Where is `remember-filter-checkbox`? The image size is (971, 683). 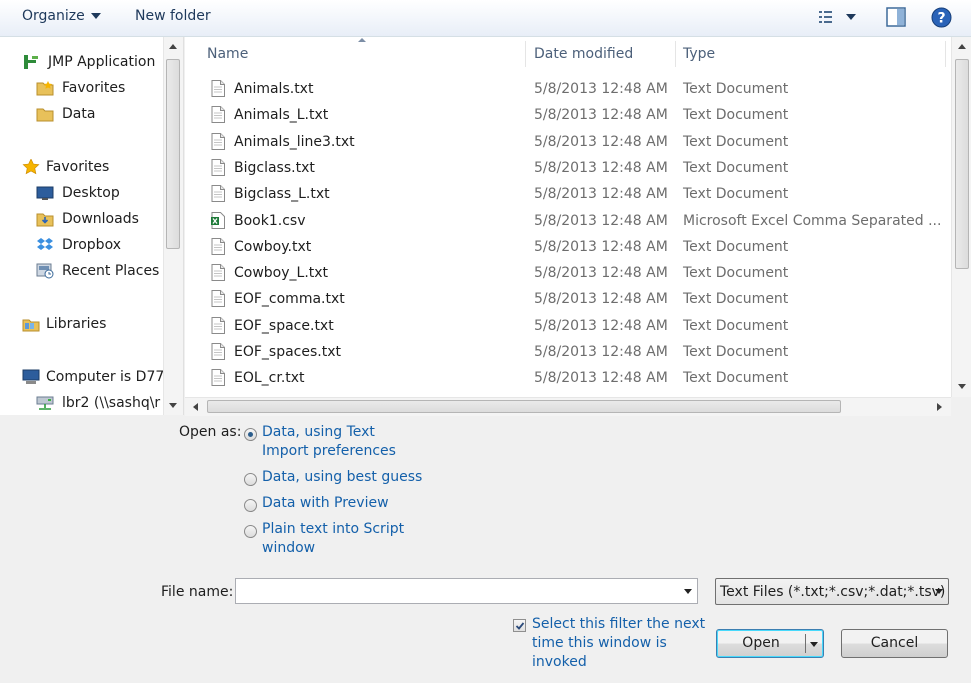 remember-filter-checkbox is located at coordinates (519, 625).